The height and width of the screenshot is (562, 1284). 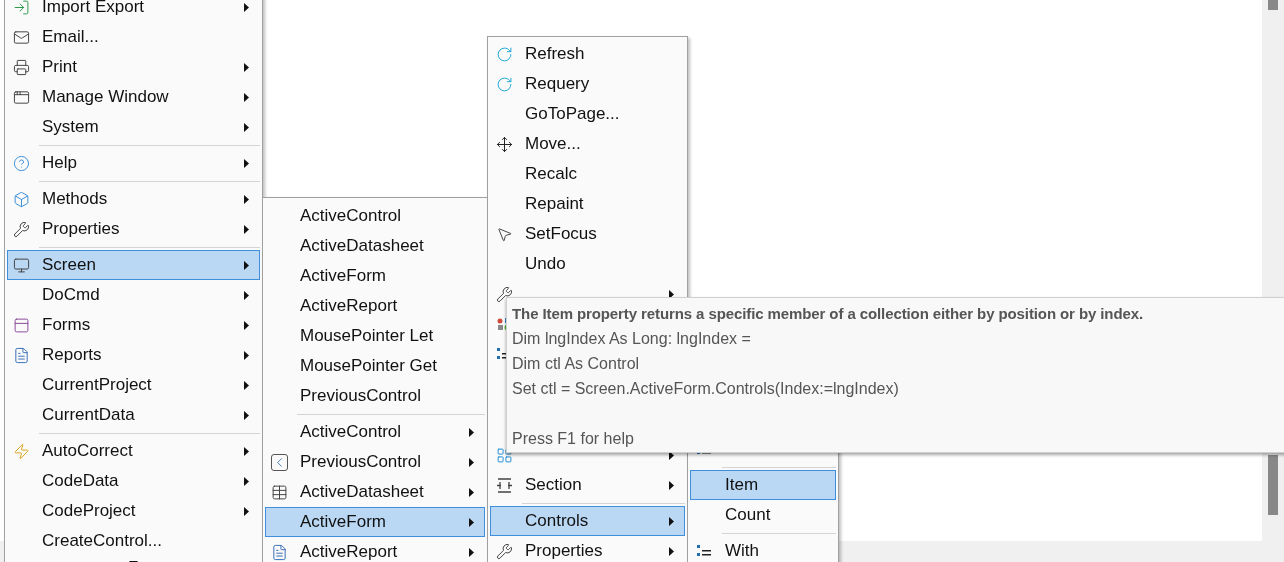 What do you see at coordinates (587, 234) in the screenshot?
I see `menu-item: SetFocus` at bounding box center [587, 234].